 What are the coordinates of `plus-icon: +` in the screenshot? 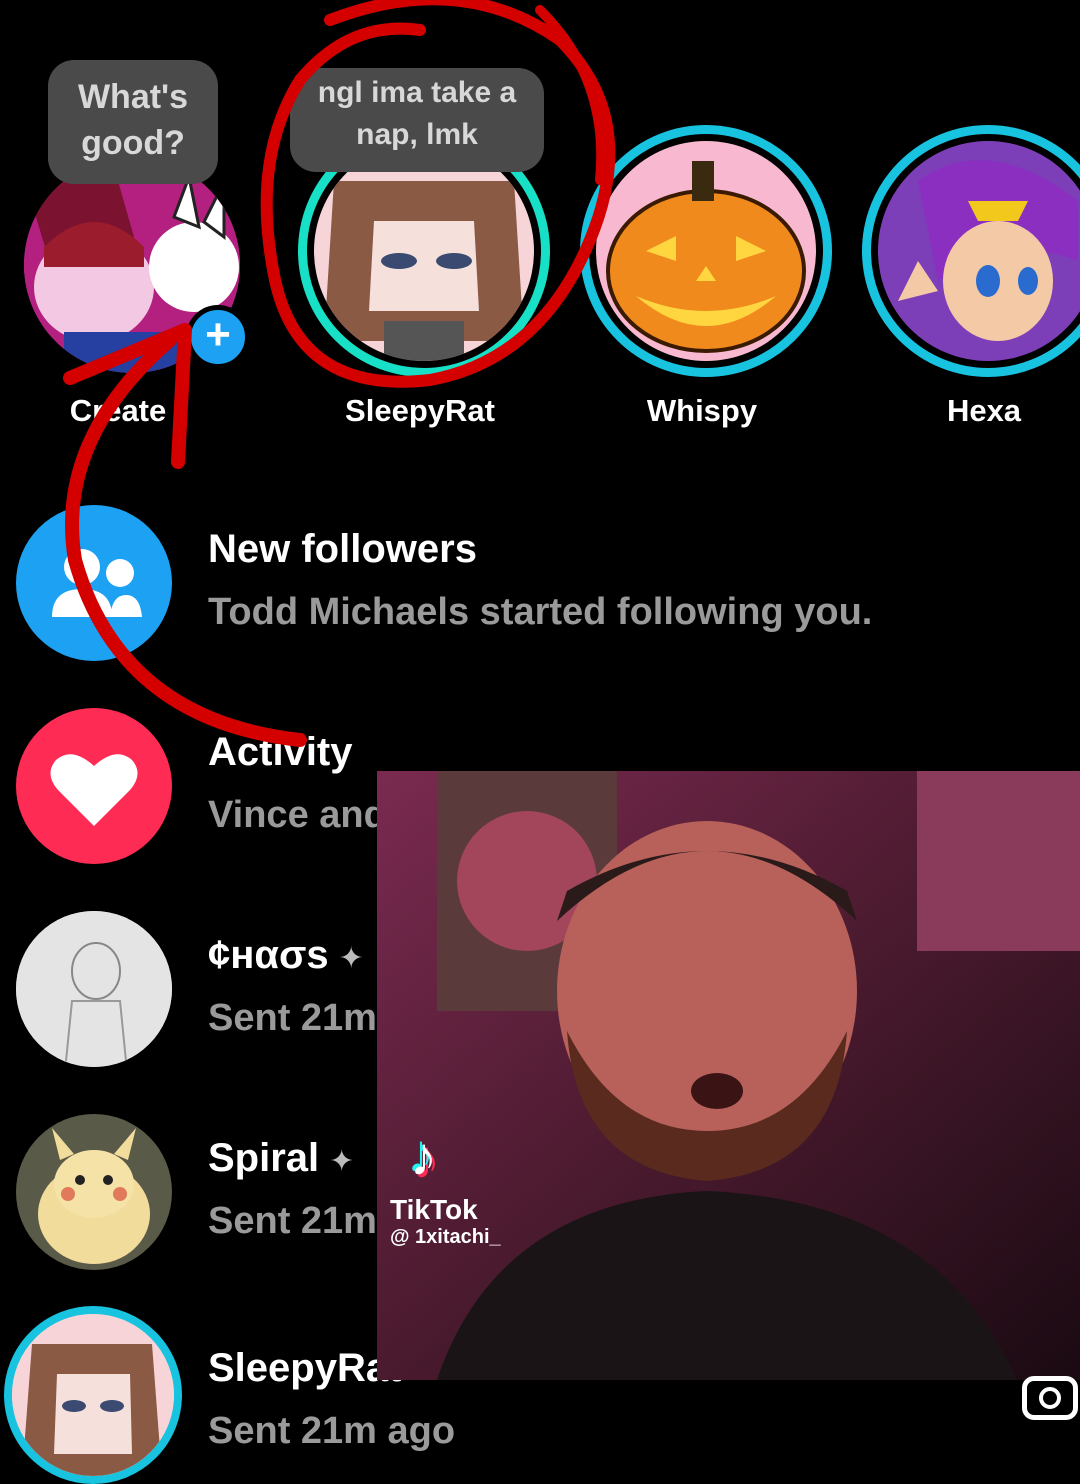 It's located at (218, 337).